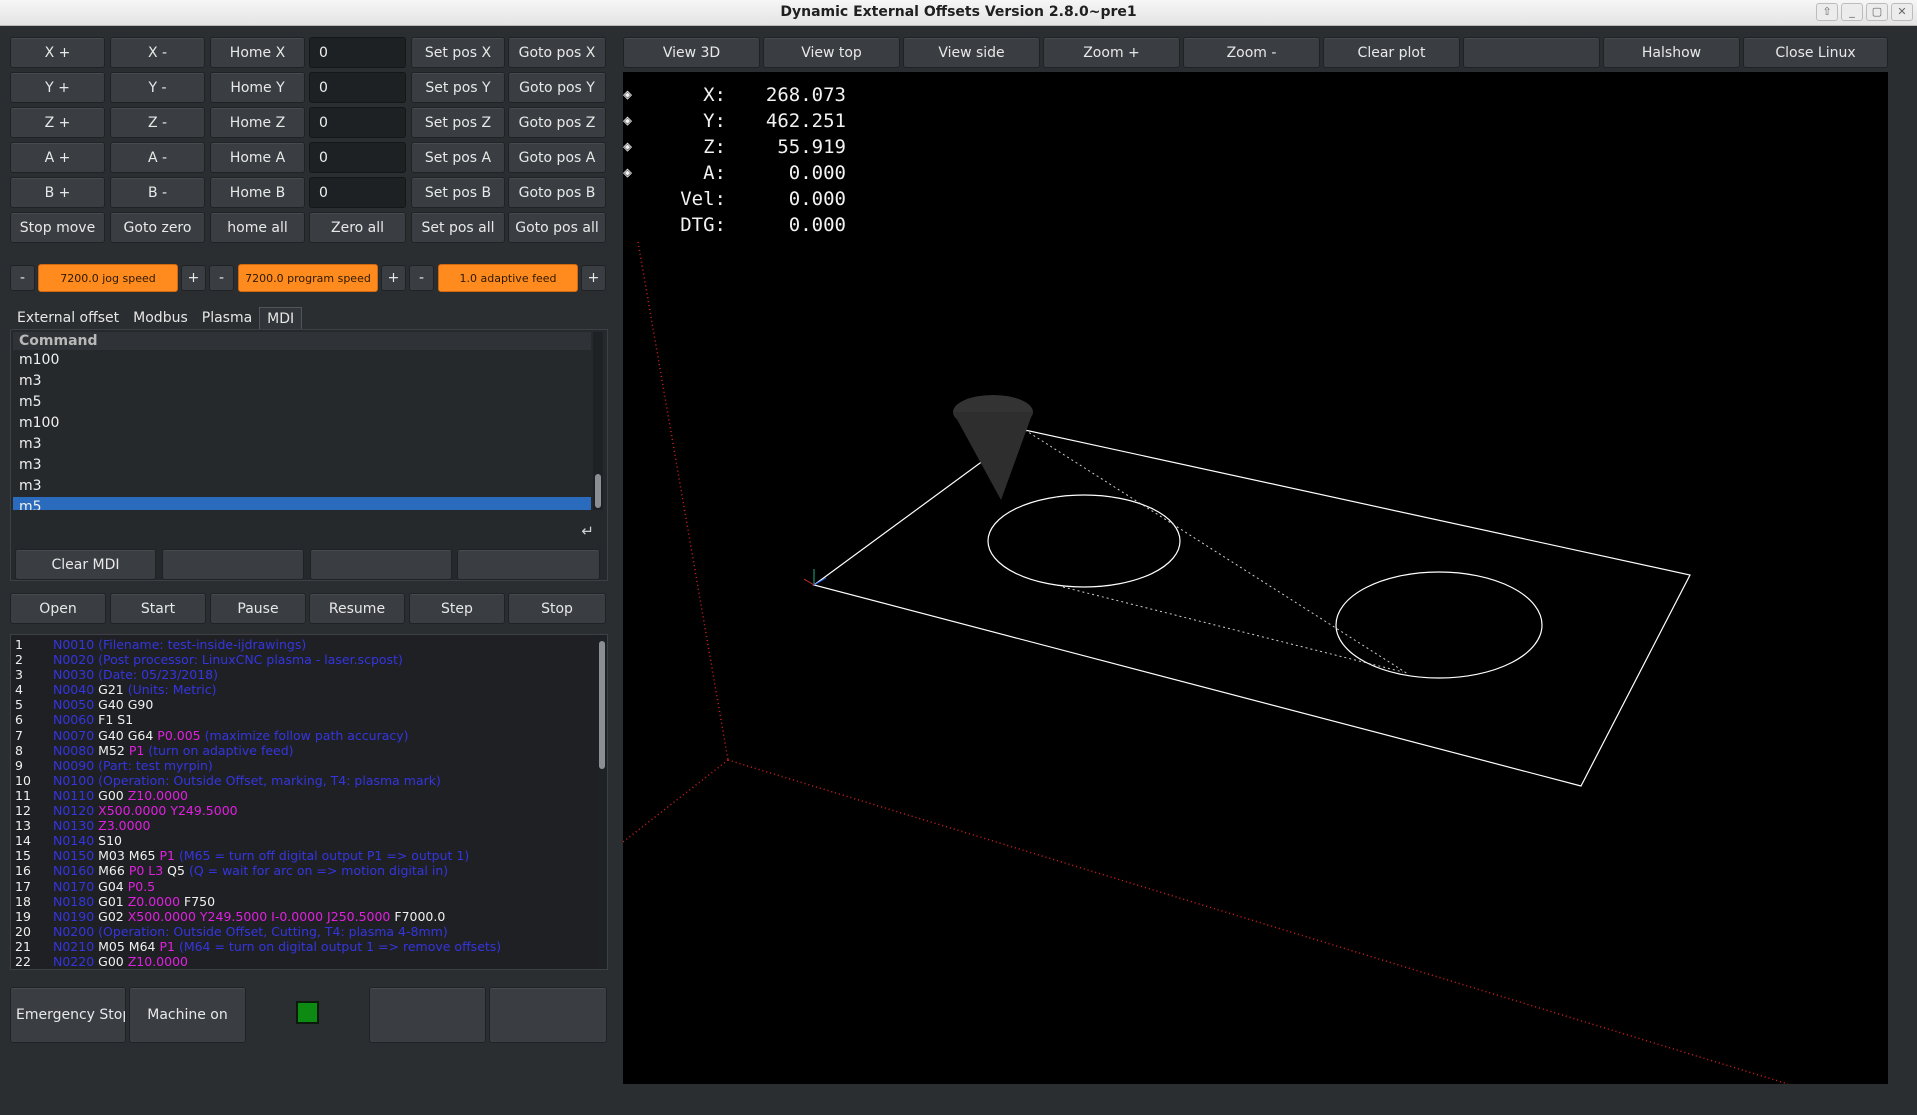 The image size is (1917, 1115). What do you see at coordinates (557, 227) in the screenshot?
I see `goto-pos-all-button: Goto pos all` at bounding box center [557, 227].